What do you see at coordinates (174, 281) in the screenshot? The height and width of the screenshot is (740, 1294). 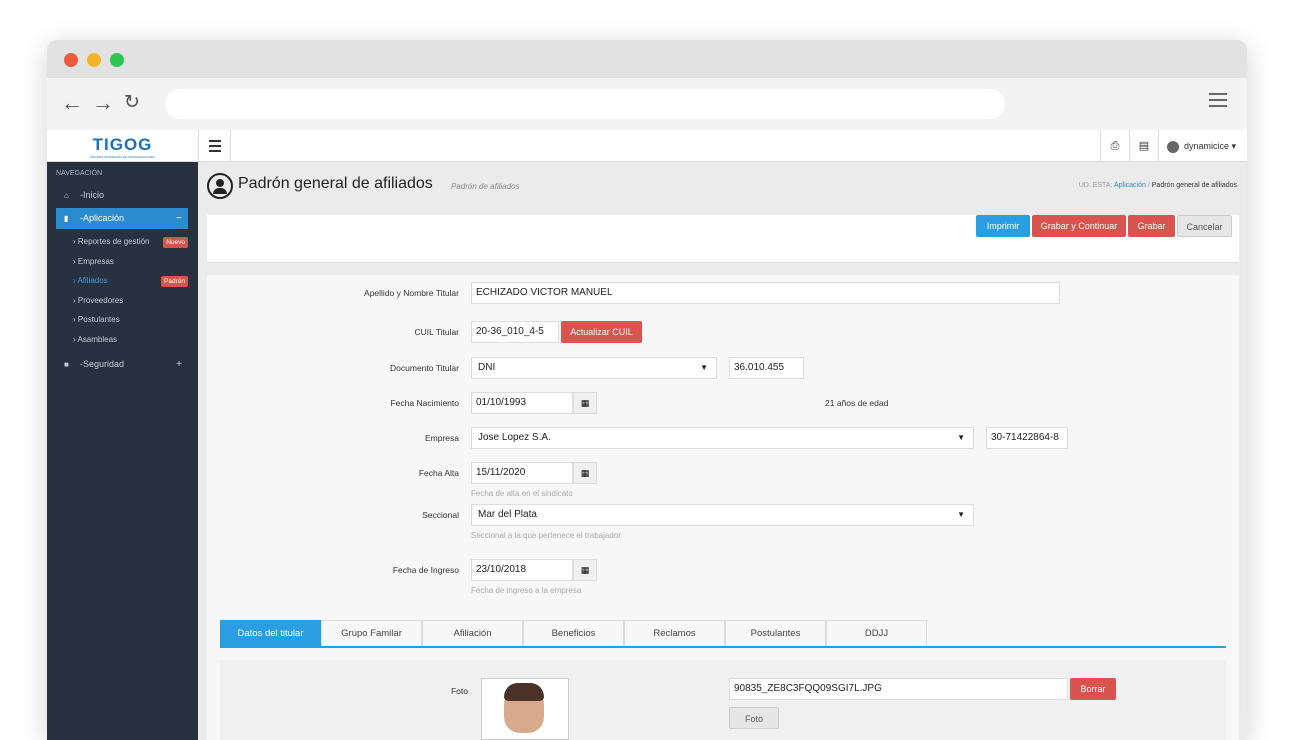 I see `padron-badge: Padrón` at bounding box center [174, 281].